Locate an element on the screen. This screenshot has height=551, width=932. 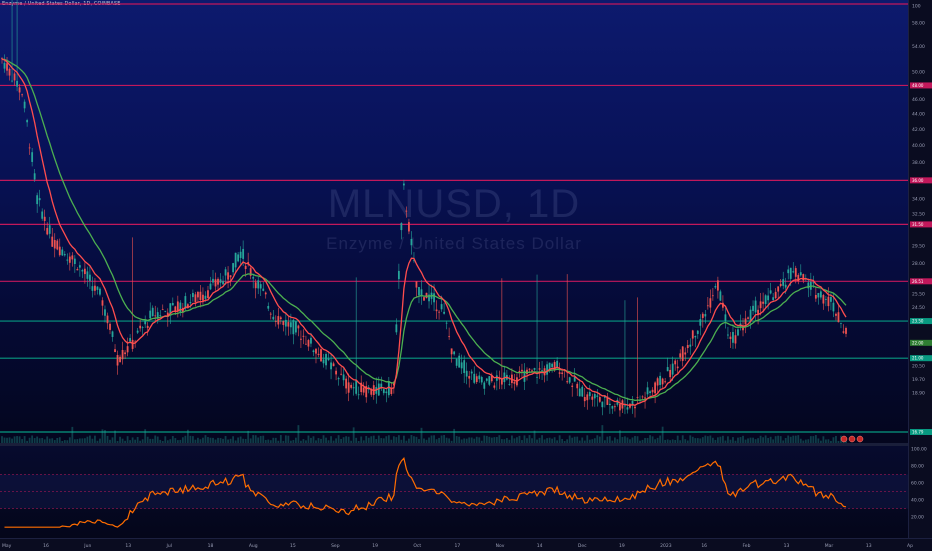
price-tick-label: 34.00 is located at coordinates (918, 200).